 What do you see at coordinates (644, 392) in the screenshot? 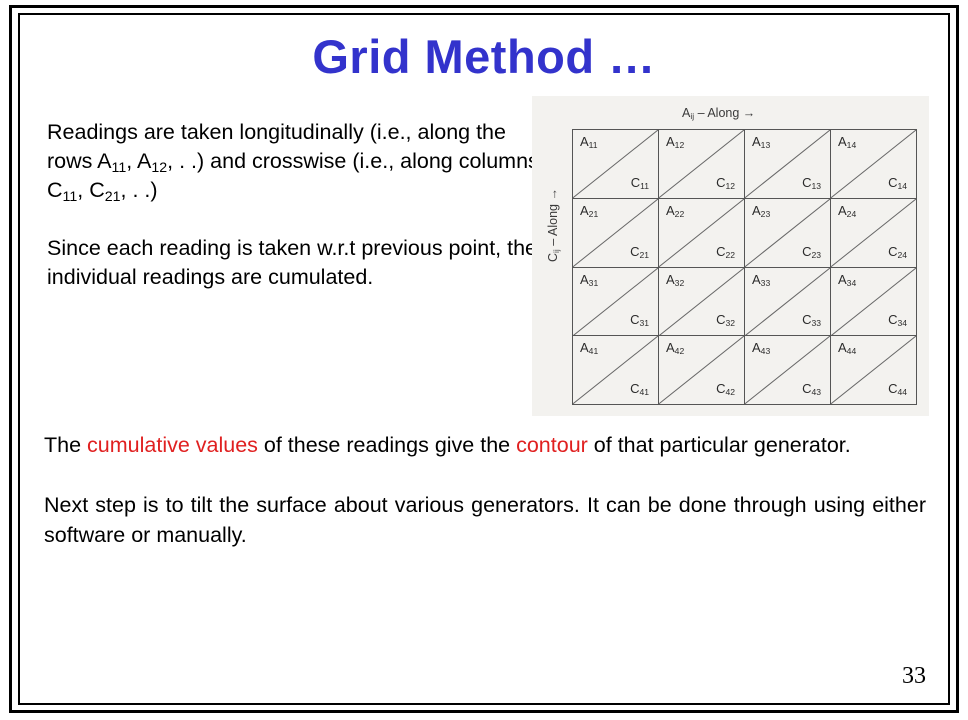
I see `cell-label-c-subscript: 41` at bounding box center [644, 392].